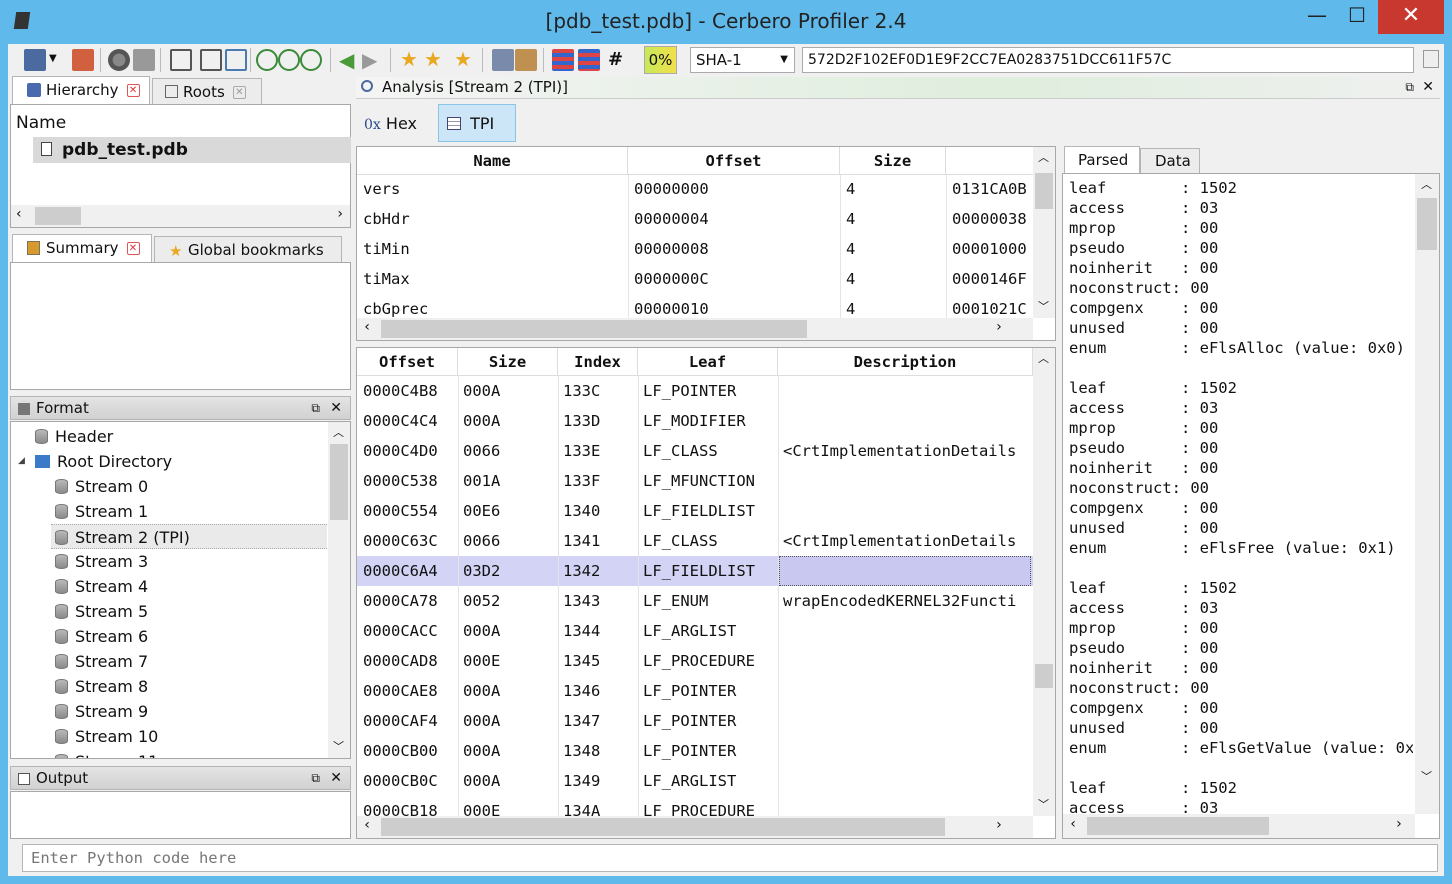 The height and width of the screenshot is (884, 1452). What do you see at coordinates (1108, 60) in the screenshot?
I see `hash-value-field: 572D2F102EF0D1E9F2CC7EA0283751DCC611F57C` at bounding box center [1108, 60].